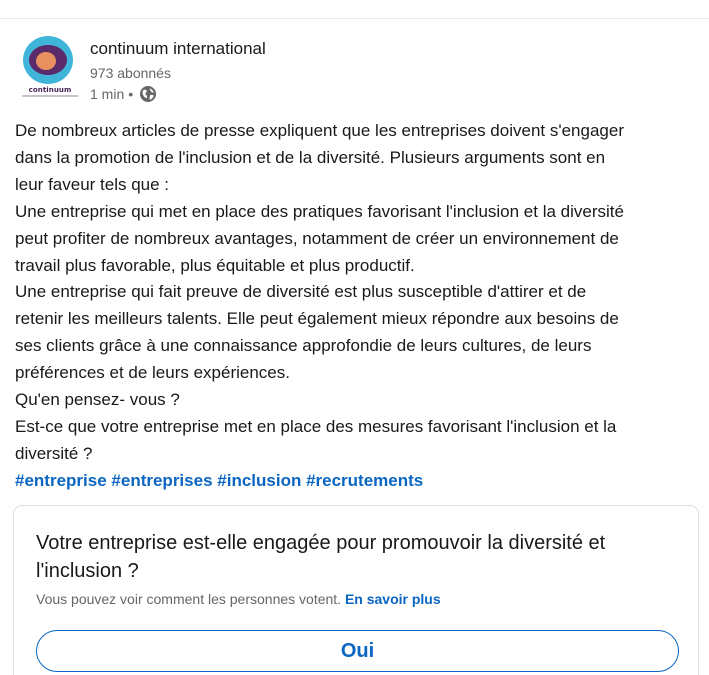 The width and height of the screenshot is (709, 675). Describe the element at coordinates (259, 480) in the screenshot. I see `hashtag-link-inclusion: #inclusion` at that location.